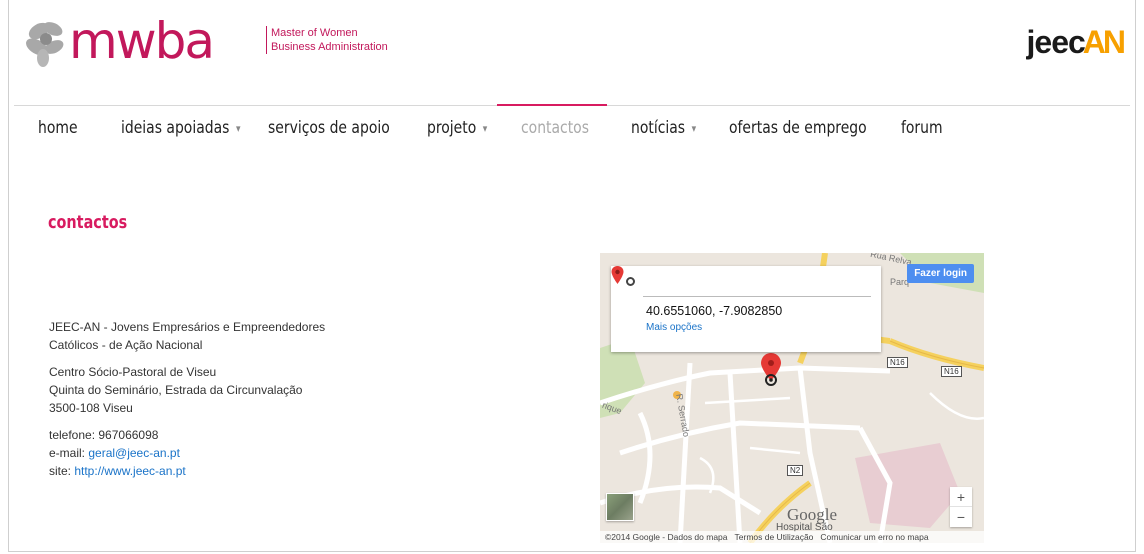 The image size is (1144, 554). Describe the element at coordinates (900, 282) in the screenshot. I see `street-label: Parq` at that location.